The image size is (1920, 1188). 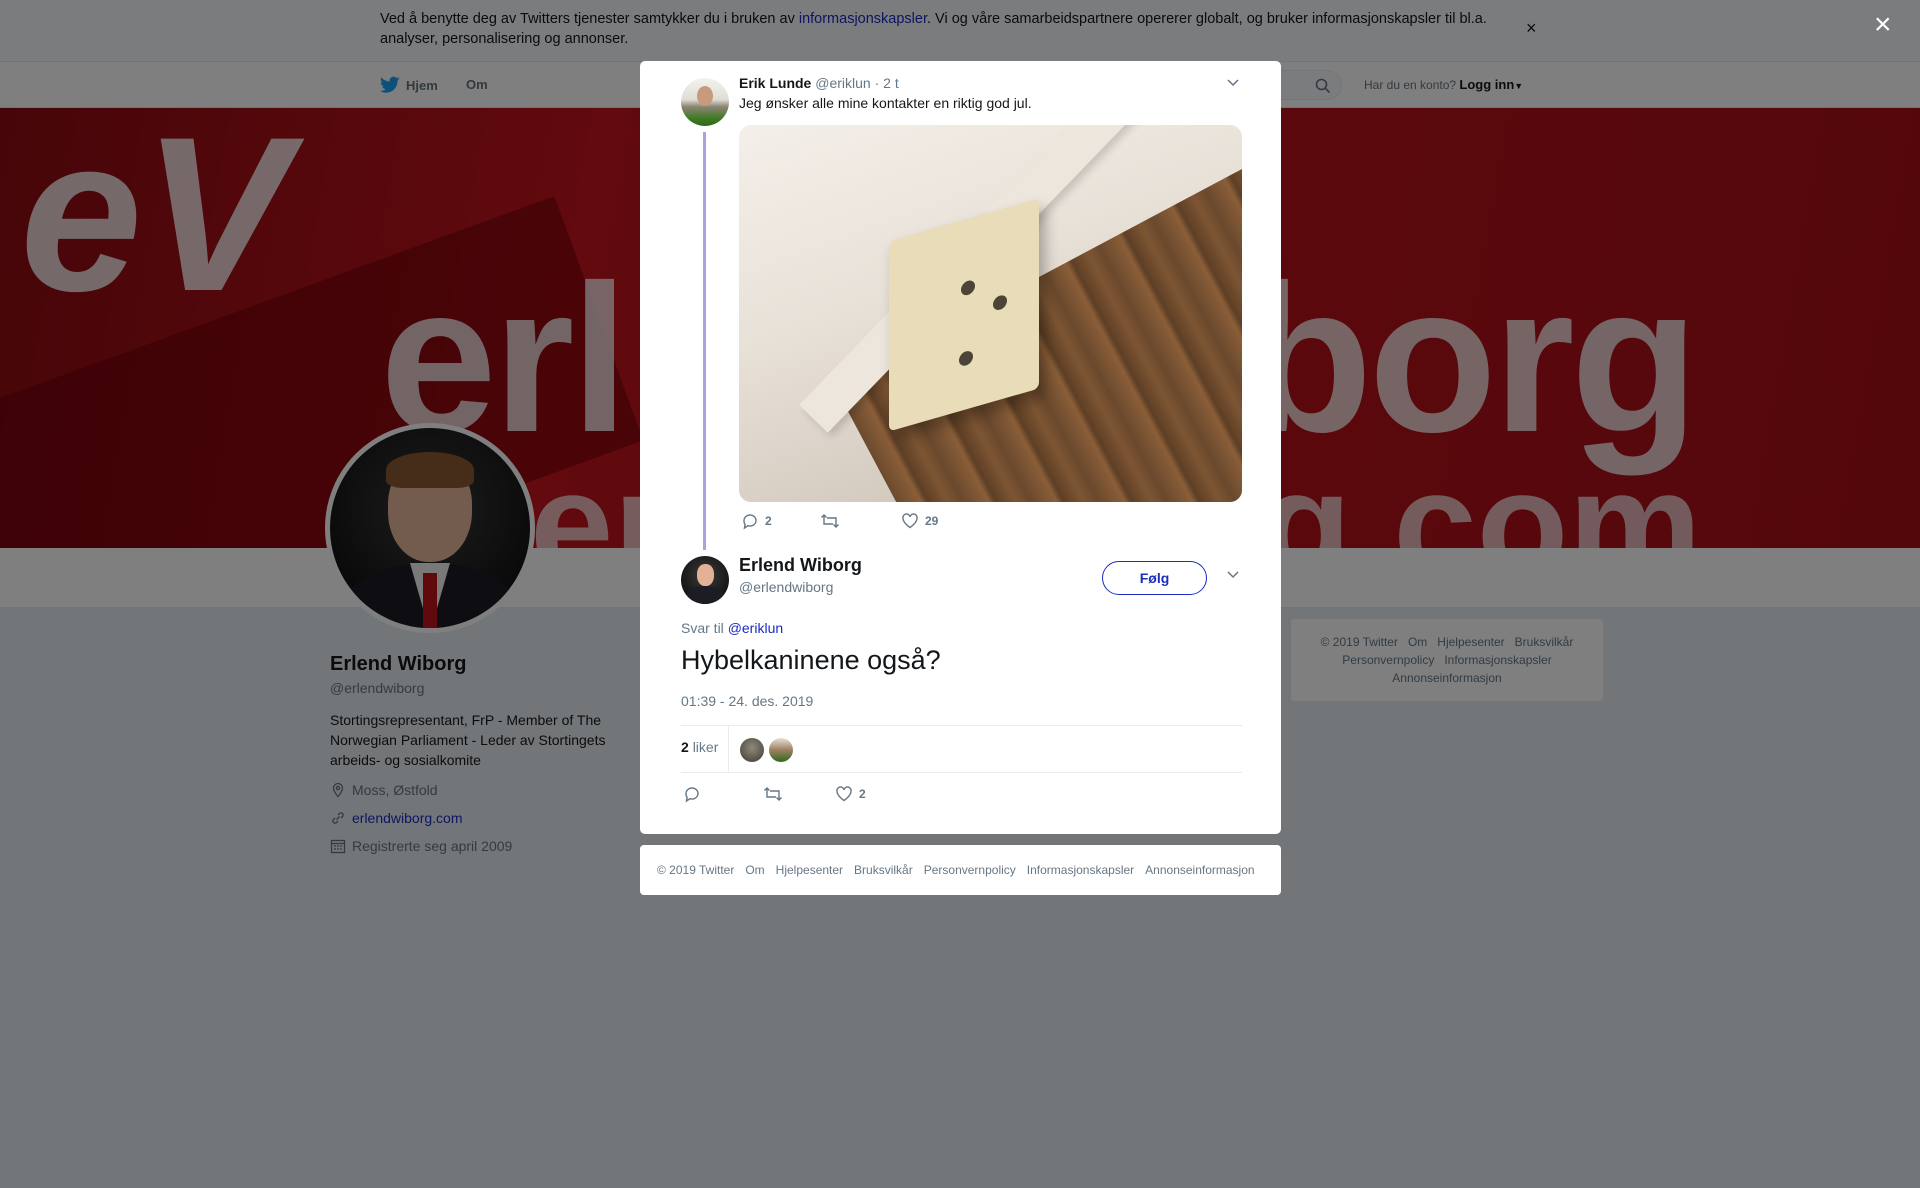 What do you see at coordinates (705, 747) in the screenshot?
I see `likes-count-label: liker` at bounding box center [705, 747].